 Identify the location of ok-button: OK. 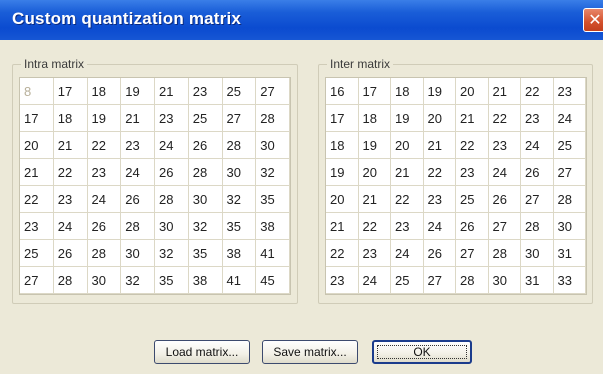
(422, 352).